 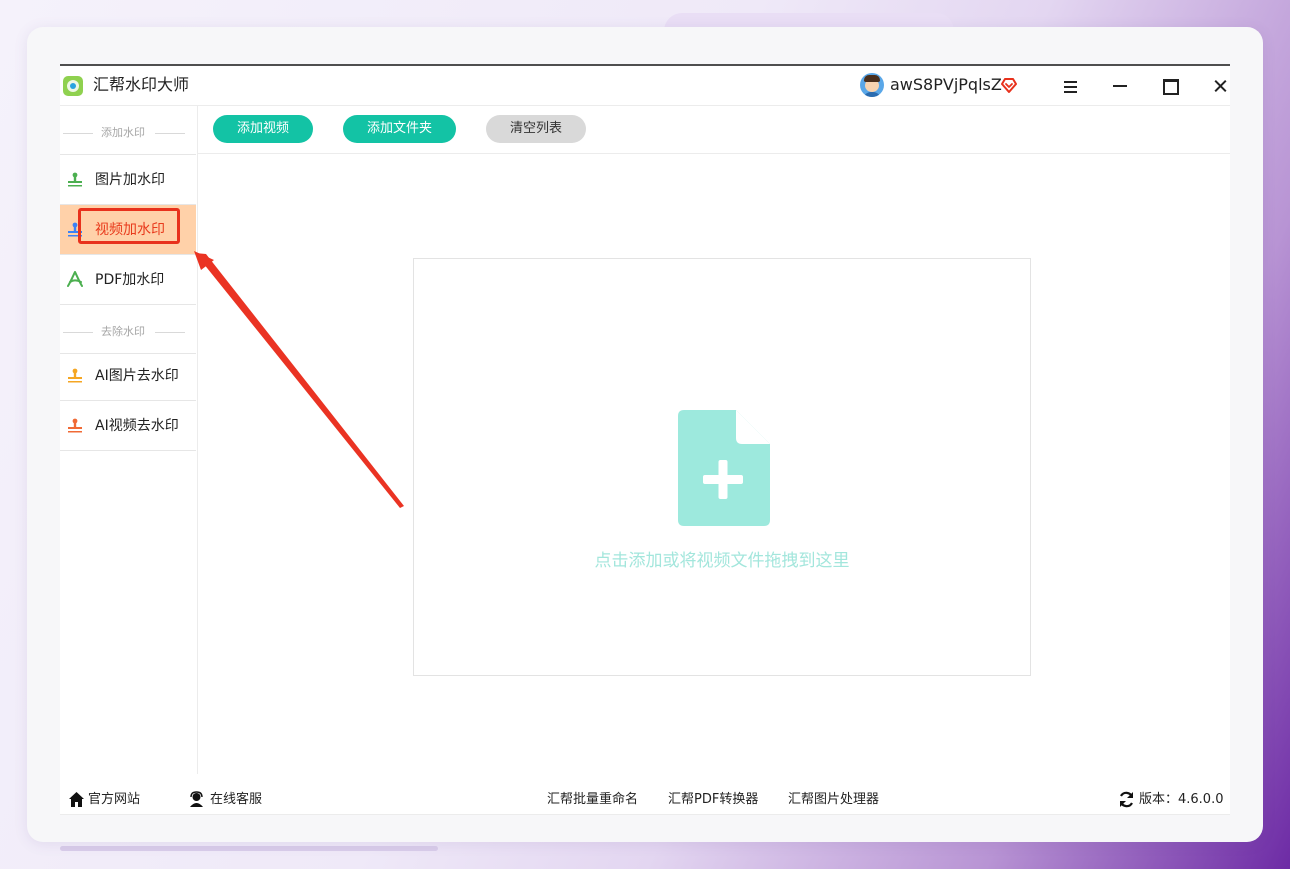 What do you see at coordinates (141, 84) in the screenshot?
I see `app-title: 汇帮水印大师` at bounding box center [141, 84].